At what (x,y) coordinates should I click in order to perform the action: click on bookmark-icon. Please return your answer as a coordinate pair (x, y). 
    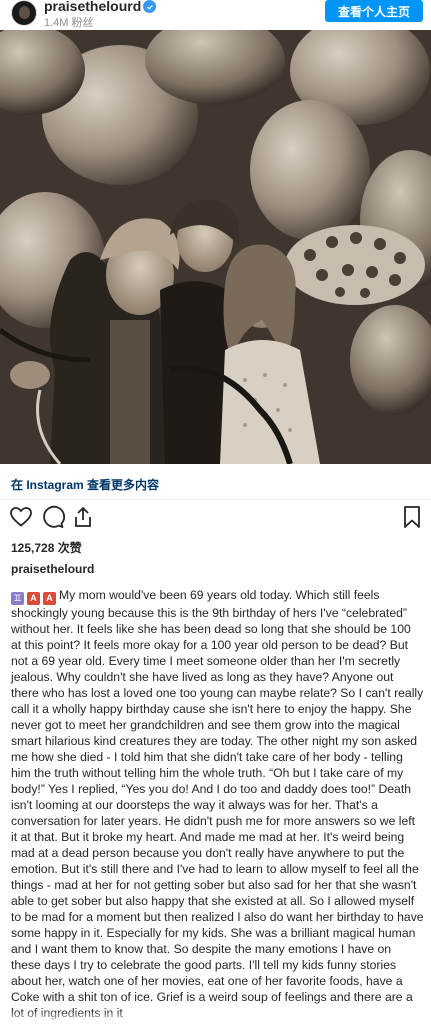
    Looking at the image, I should click on (413, 518).